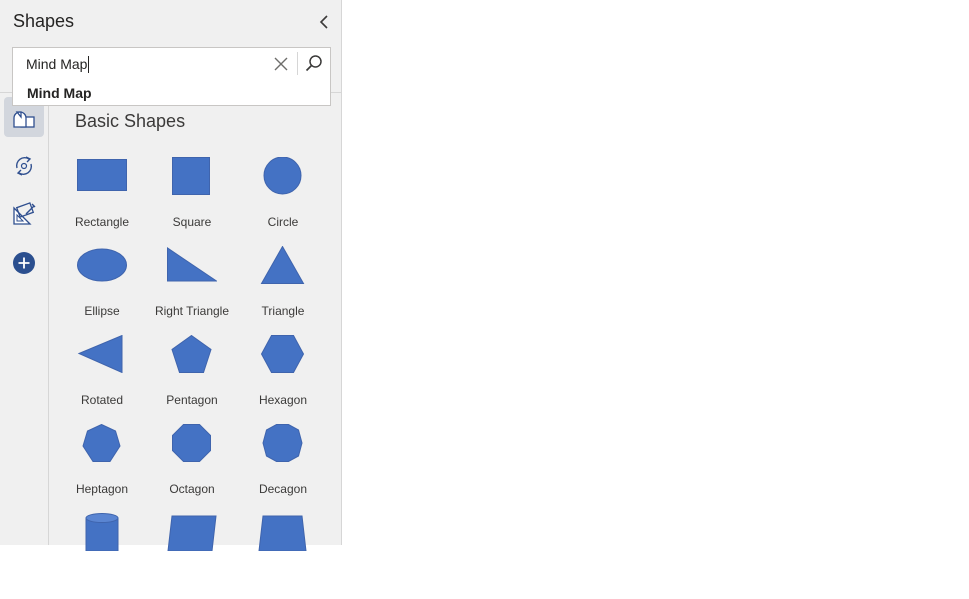  What do you see at coordinates (283, 289) in the screenshot?
I see `shape-triangle: Triangle` at bounding box center [283, 289].